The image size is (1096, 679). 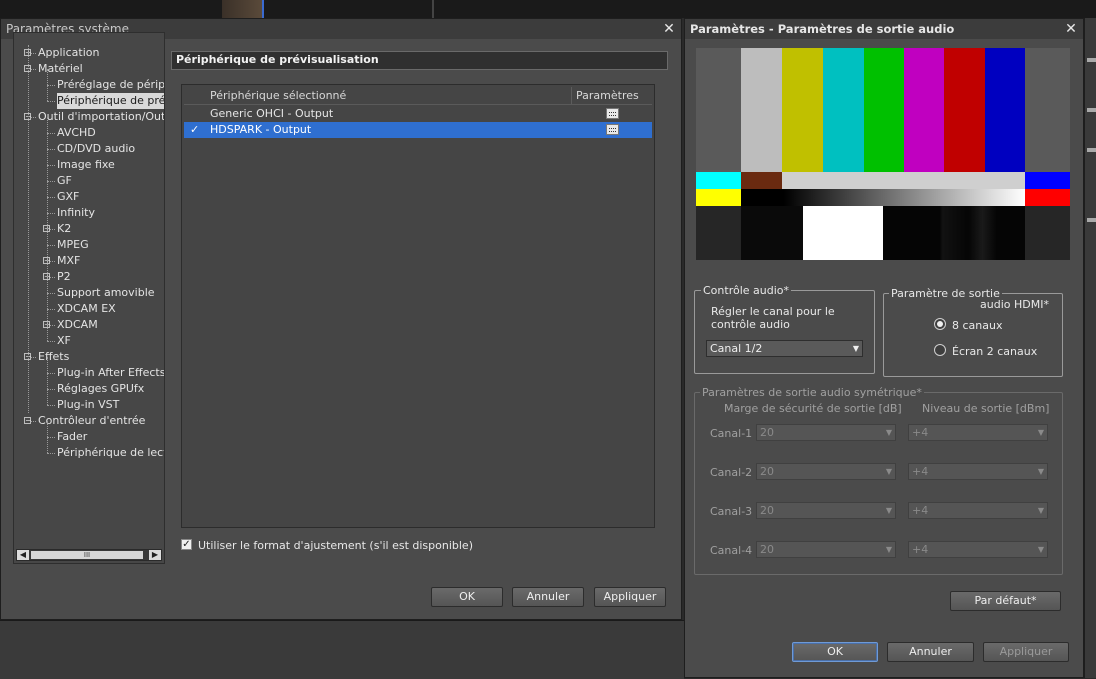 I want to click on tree-item: MXF, so click(x=69, y=261).